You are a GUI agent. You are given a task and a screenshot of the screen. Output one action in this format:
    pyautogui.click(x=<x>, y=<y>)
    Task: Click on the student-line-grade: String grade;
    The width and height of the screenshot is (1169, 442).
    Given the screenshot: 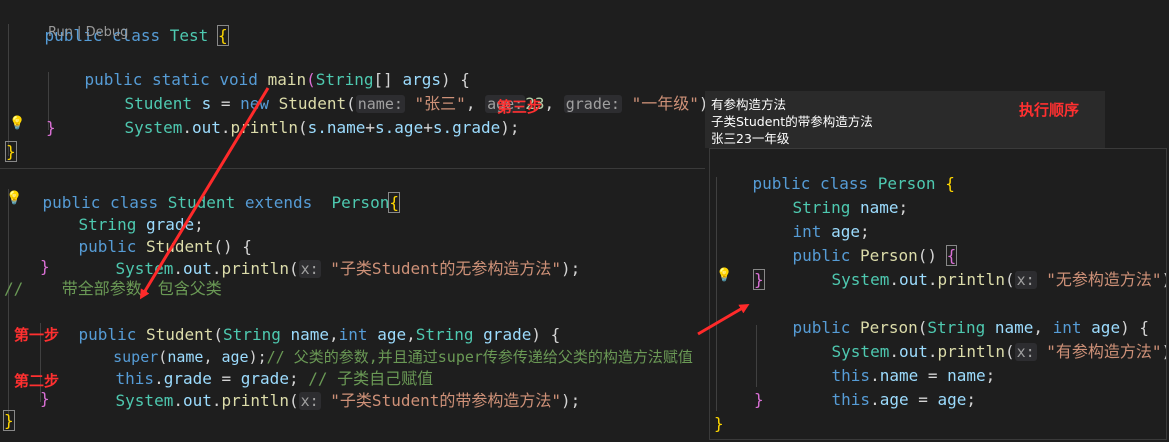 What is the action you would take?
    pyautogui.click(x=141, y=224)
    